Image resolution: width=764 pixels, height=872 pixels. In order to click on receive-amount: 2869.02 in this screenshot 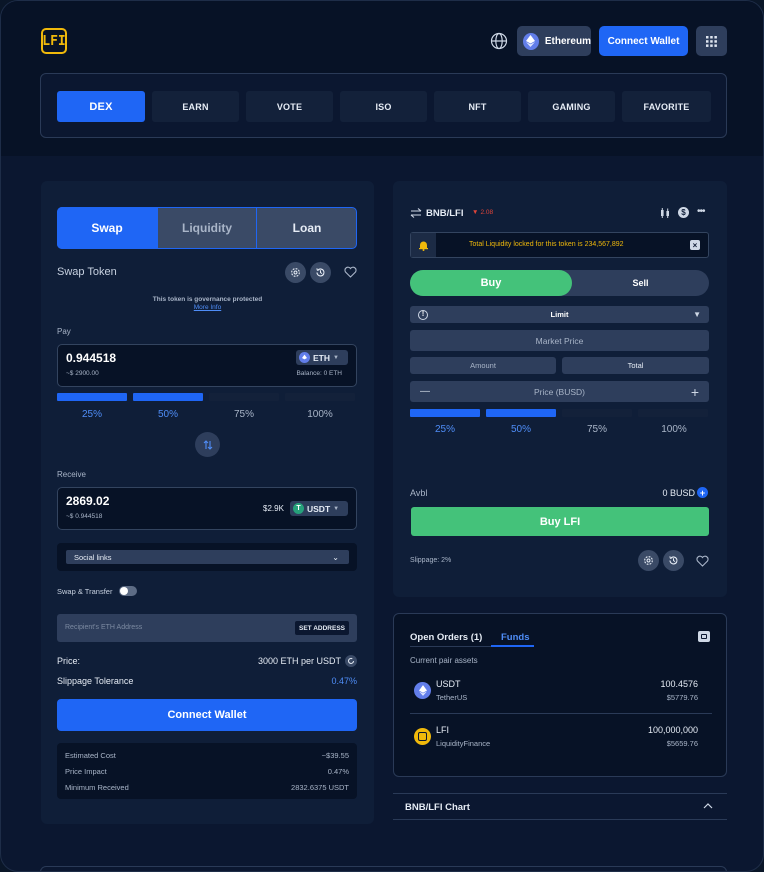, I will do `click(88, 501)`.